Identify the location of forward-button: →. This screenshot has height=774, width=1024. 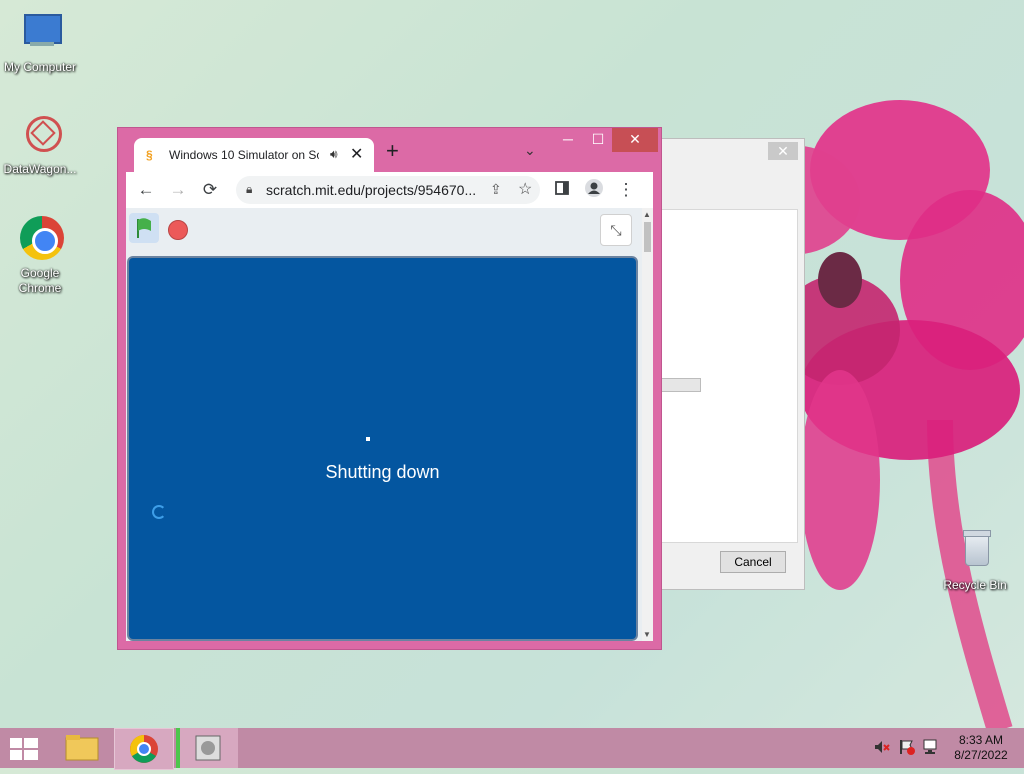
(178, 190).